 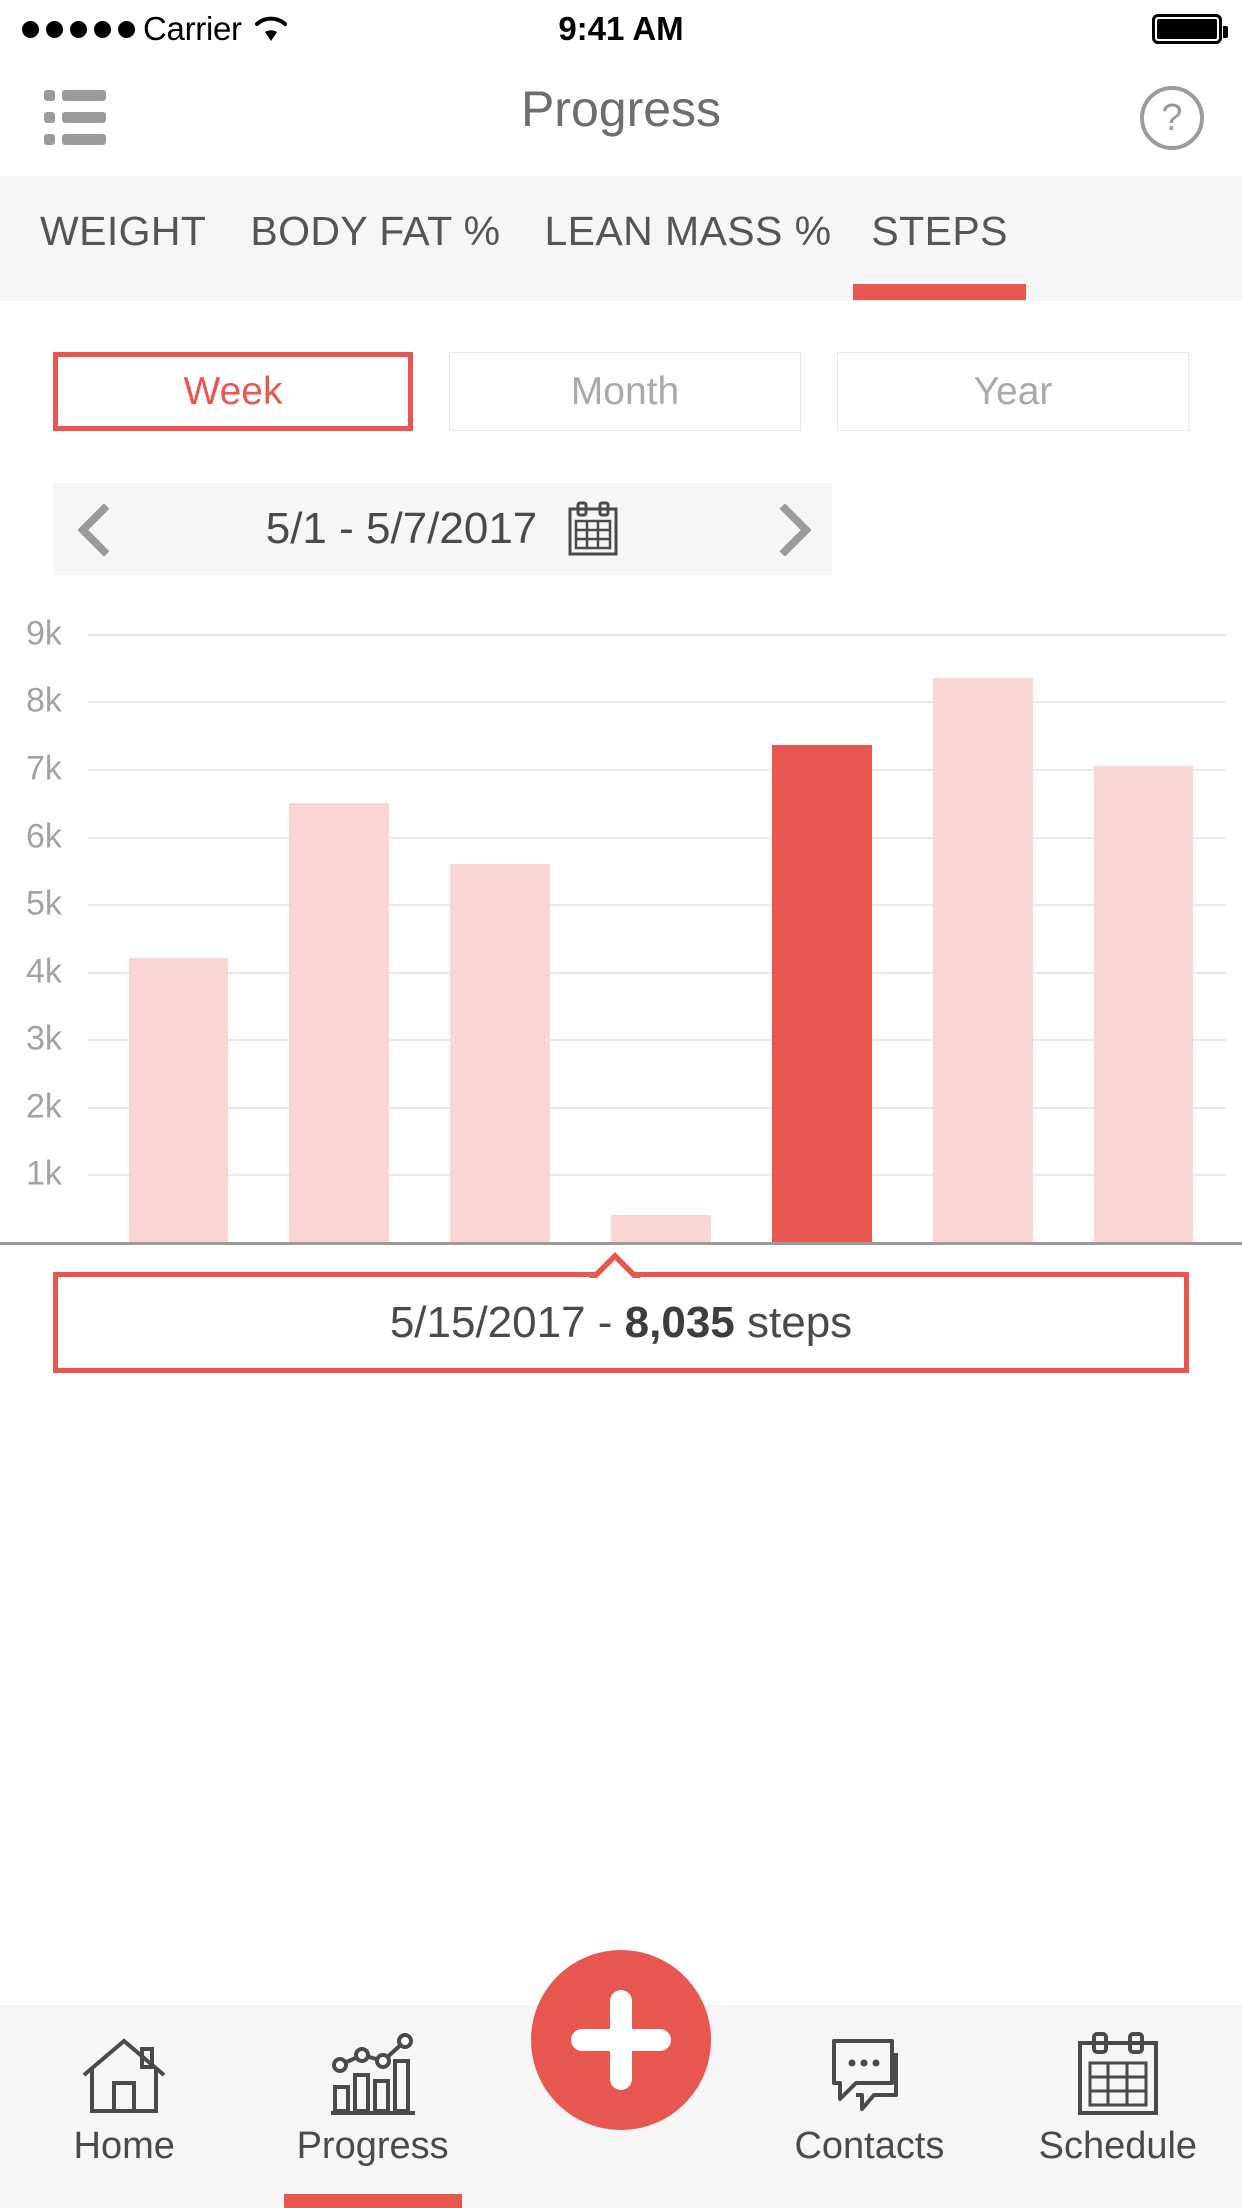 What do you see at coordinates (869, 2146) in the screenshot?
I see `tabbar-item-contacts-label: Contacts` at bounding box center [869, 2146].